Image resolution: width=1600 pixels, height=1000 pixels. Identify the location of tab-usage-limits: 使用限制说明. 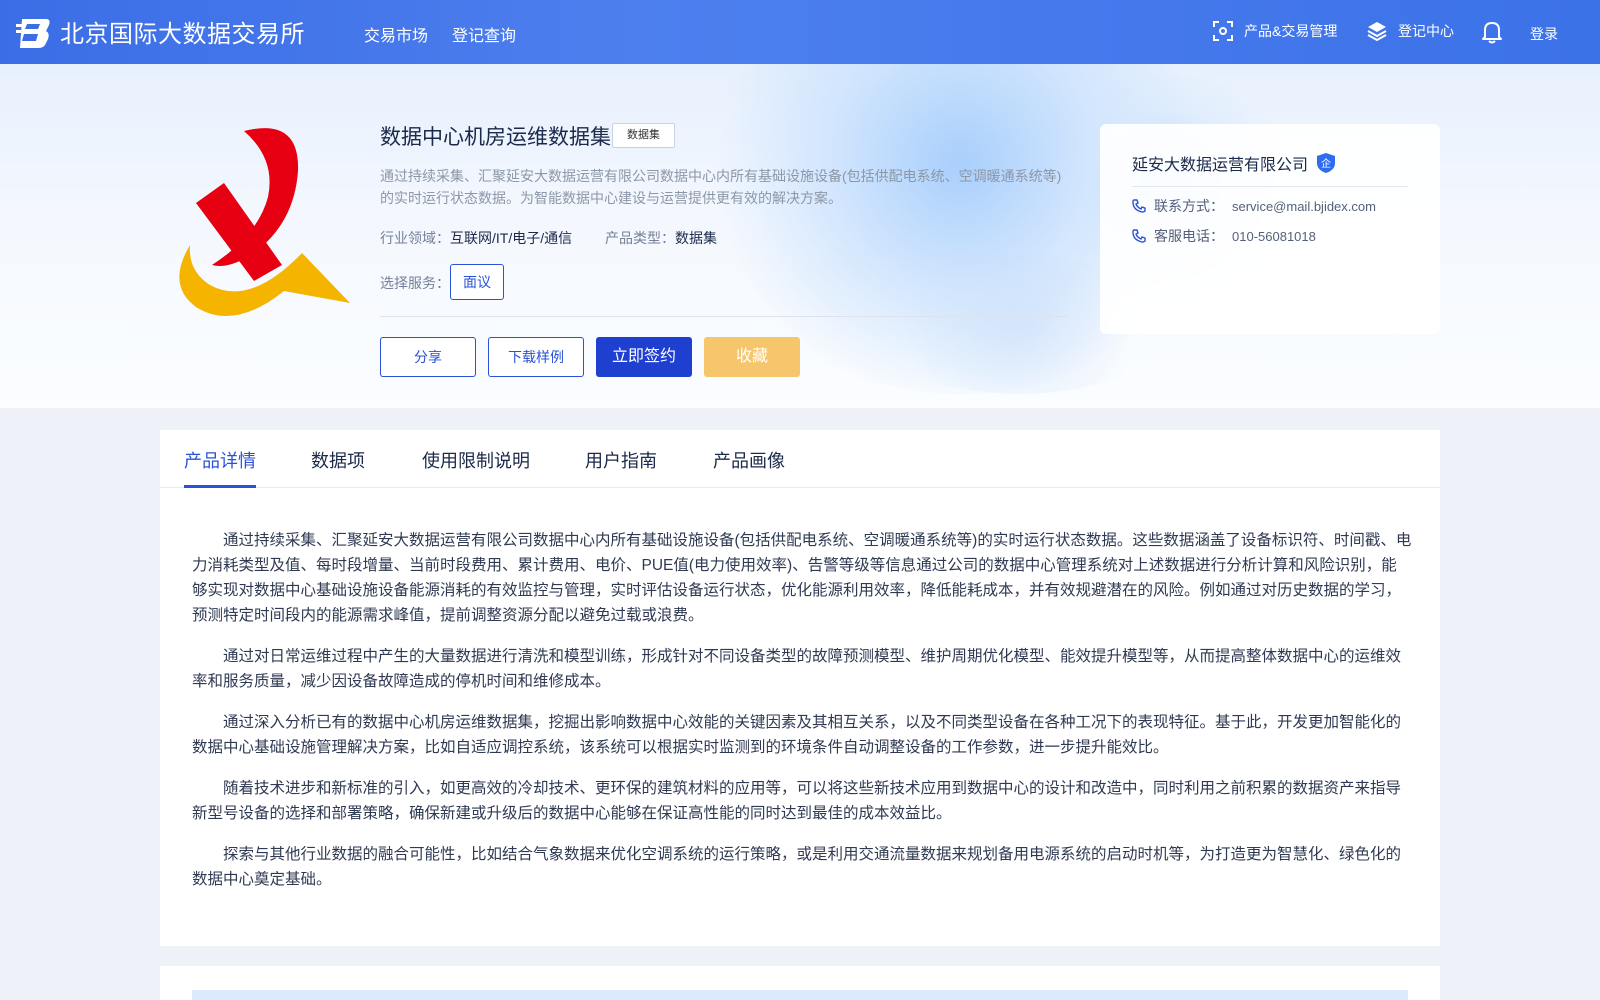
(476, 460).